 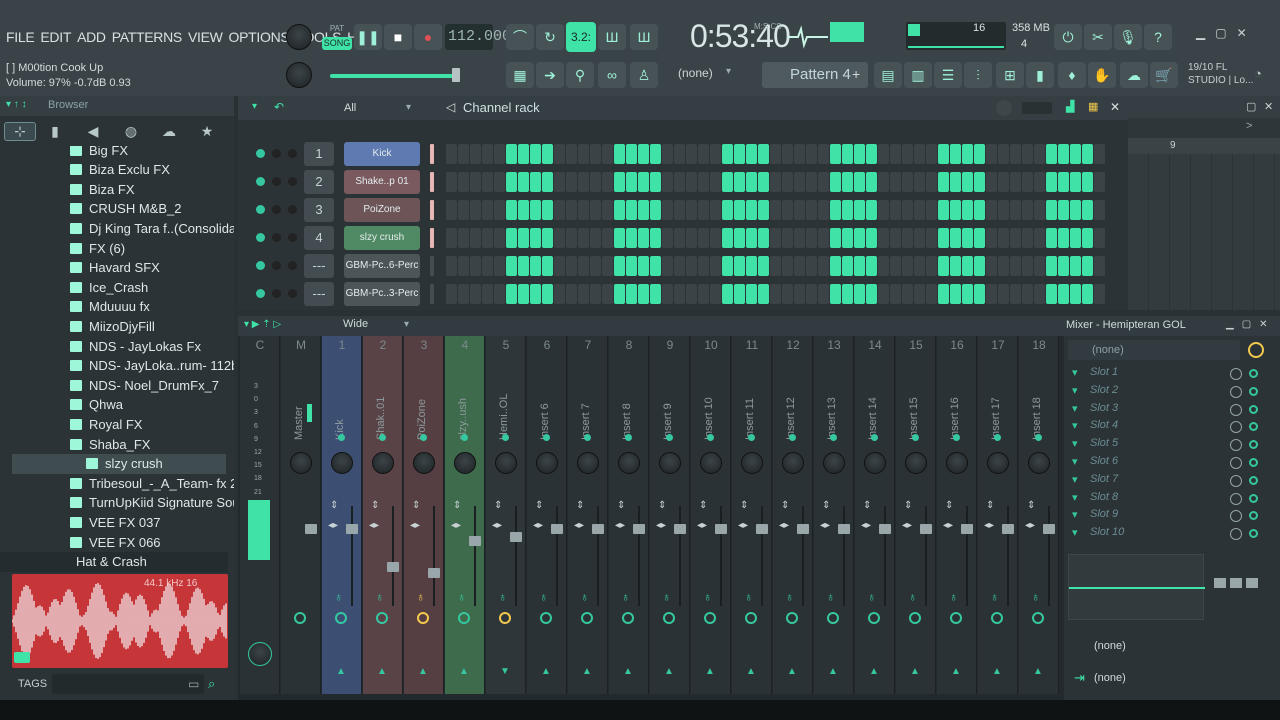 What do you see at coordinates (432, 238) in the screenshot?
I see `channel-select-indicator` at bounding box center [432, 238].